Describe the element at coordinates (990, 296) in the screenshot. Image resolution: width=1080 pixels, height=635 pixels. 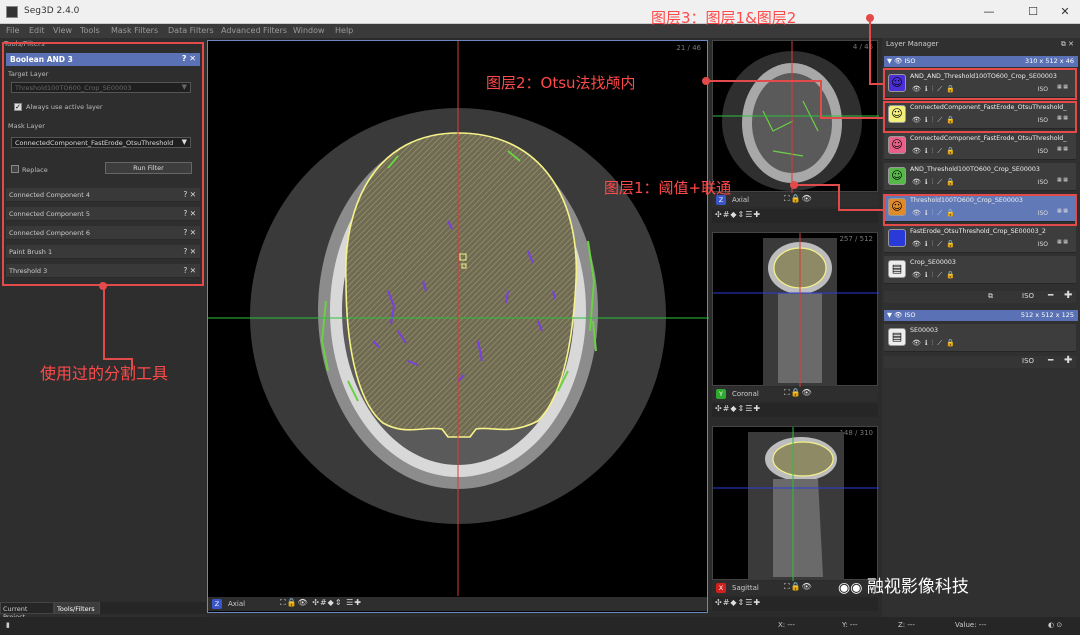
I see `copy-icon: ⧉` at that location.